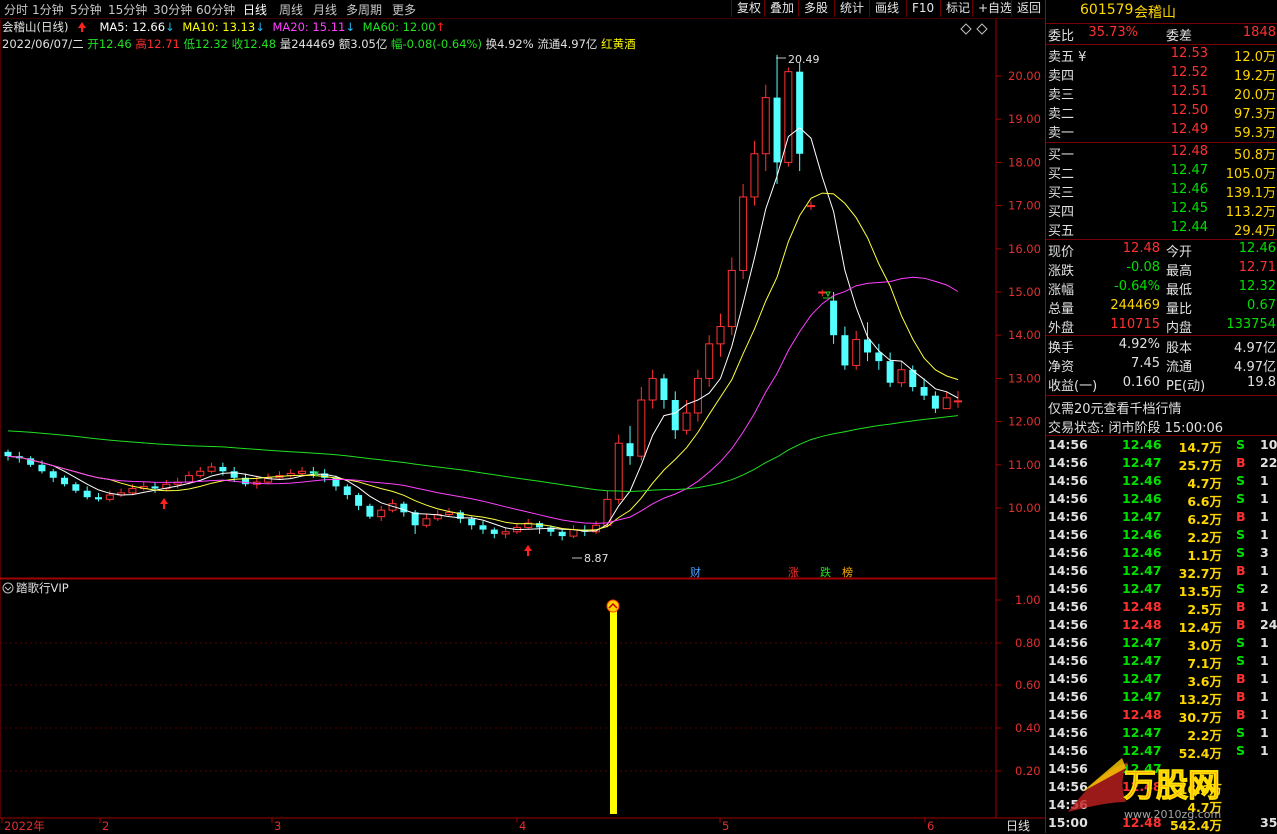 This screenshot has width=1277, height=834. What do you see at coordinates (1200, 699) in the screenshot?
I see `tick-cell: 13.2万` at bounding box center [1200, 699].